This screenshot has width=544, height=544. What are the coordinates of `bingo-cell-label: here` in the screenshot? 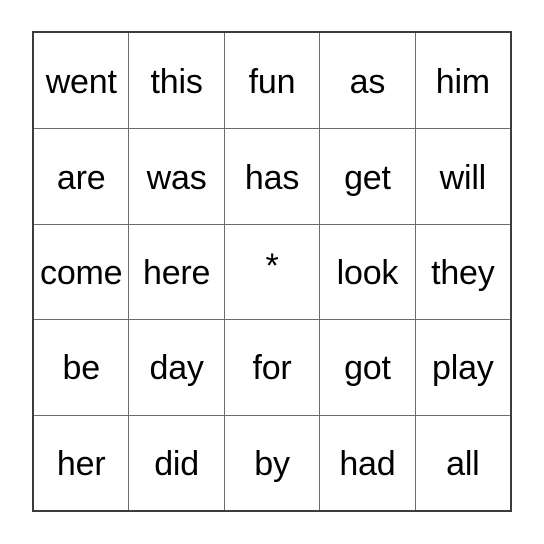 It's located at (176, 272).